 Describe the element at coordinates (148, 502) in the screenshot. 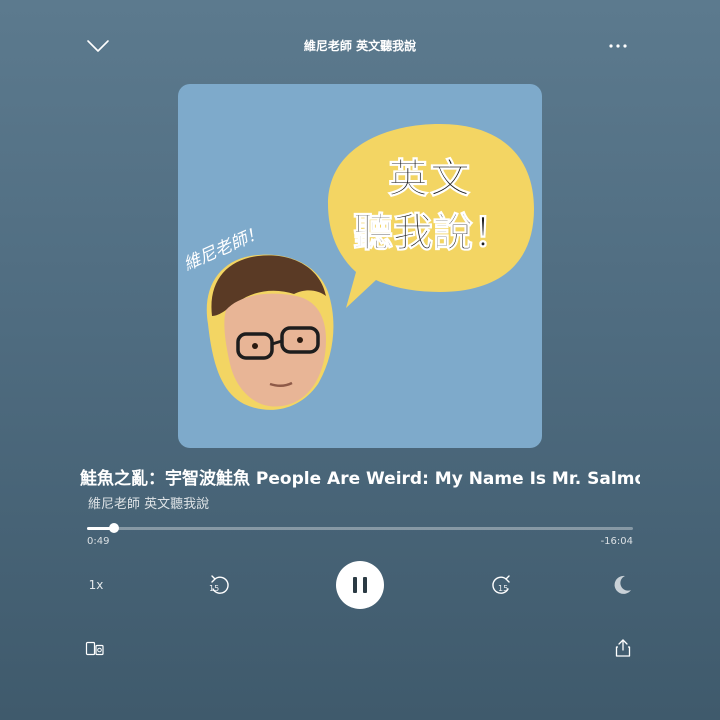

I see `show-name: 維尼老師 英文聽我說` at that location.